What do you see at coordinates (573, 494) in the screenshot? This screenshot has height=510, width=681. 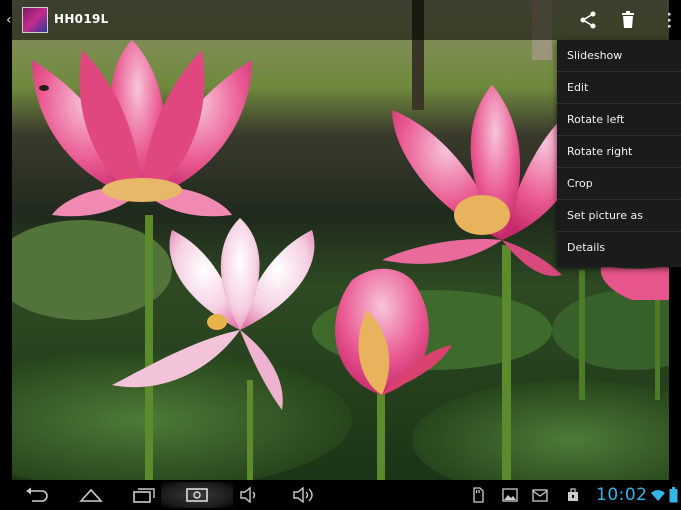 I see `usb-icon` at bounding box center [573, 494].